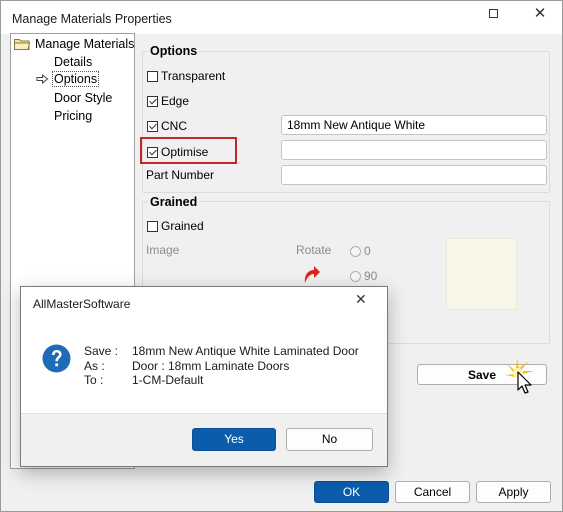  I want to click on edge-label: Edge, so click(175, 101).